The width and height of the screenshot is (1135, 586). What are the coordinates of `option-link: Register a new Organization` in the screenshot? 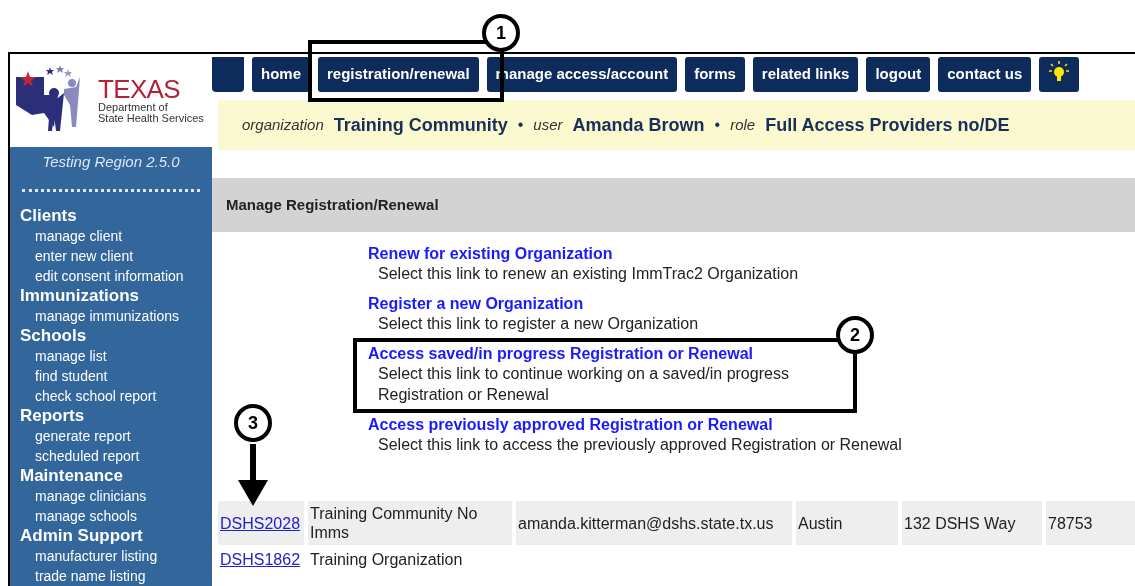 It's located at (476, 303).